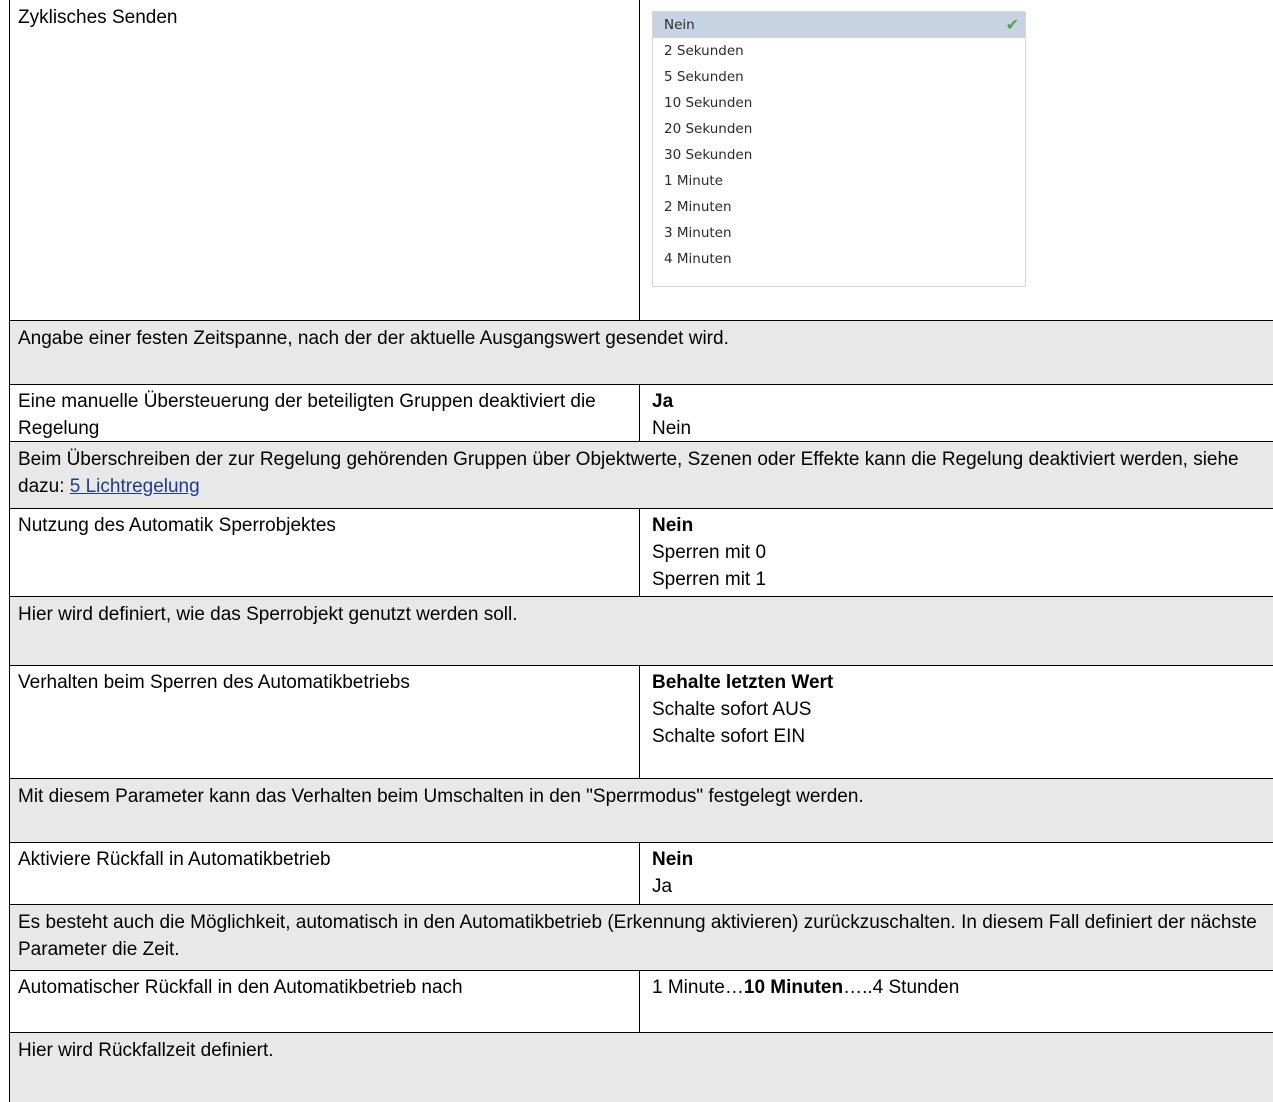  Describe the element at coordinates (839, 233) in the screenshot. I see `dropdown-item: 3 Minuten` at that location.